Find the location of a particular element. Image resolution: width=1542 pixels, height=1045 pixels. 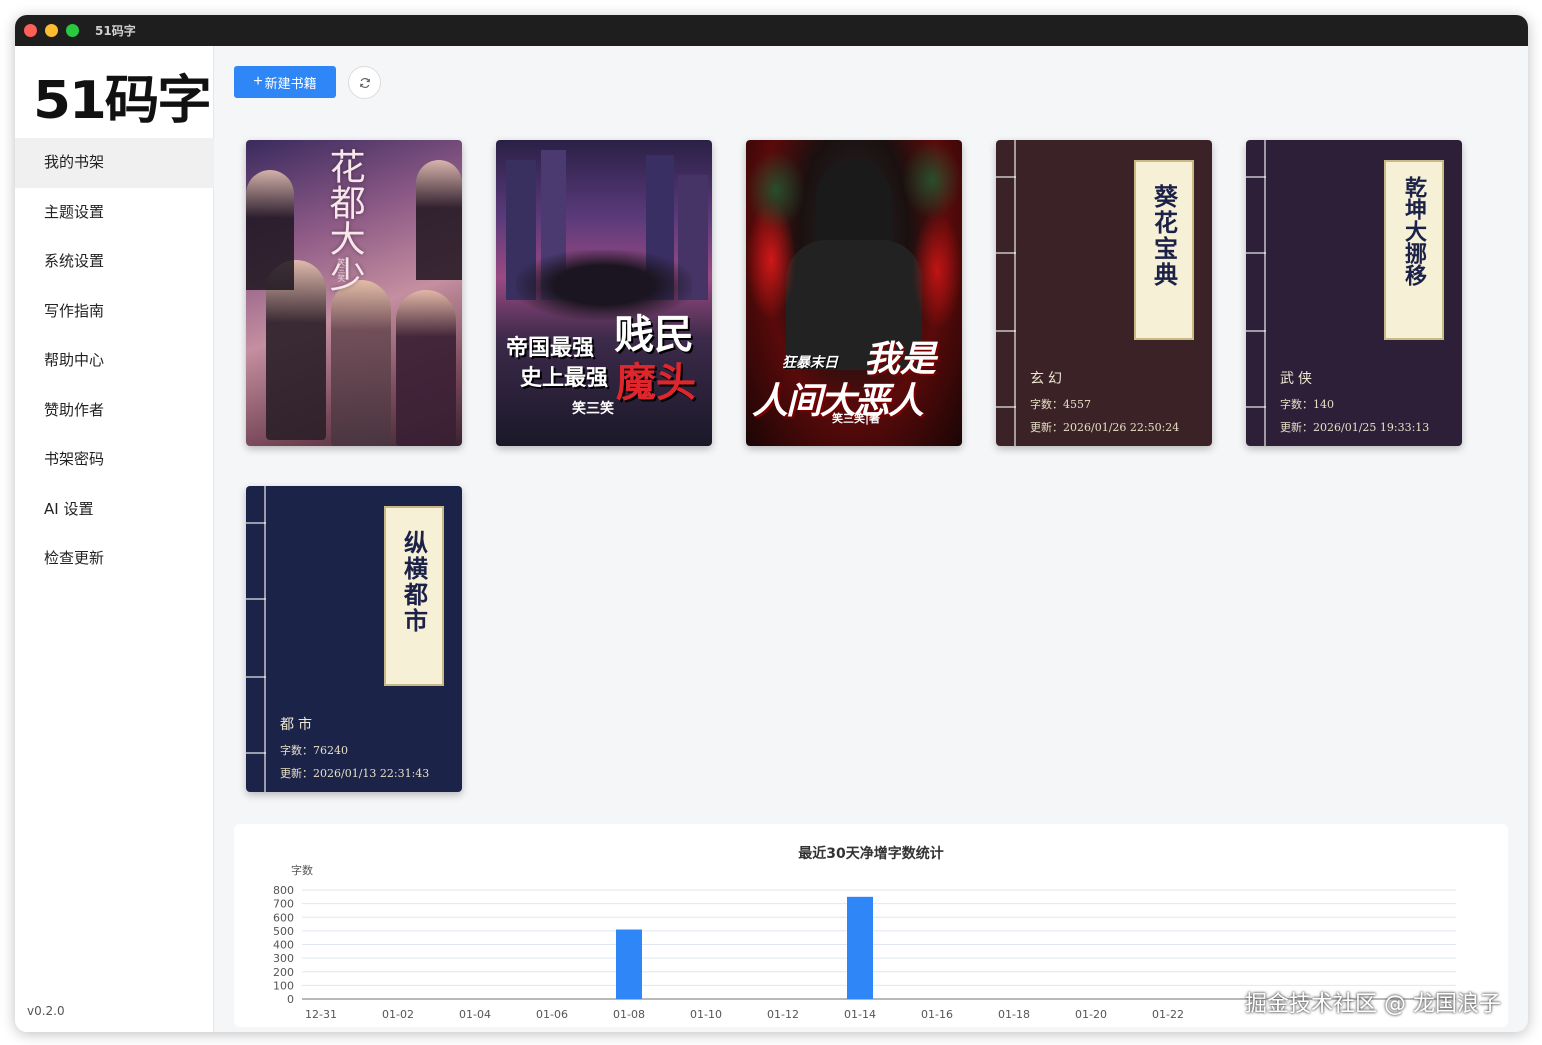

book-word-count: 字数：4557 is located at coordinates (1060, 404).